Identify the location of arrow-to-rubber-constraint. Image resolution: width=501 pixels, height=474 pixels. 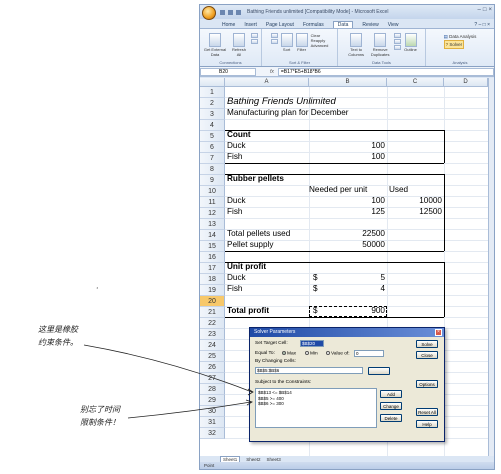
(168, 368).